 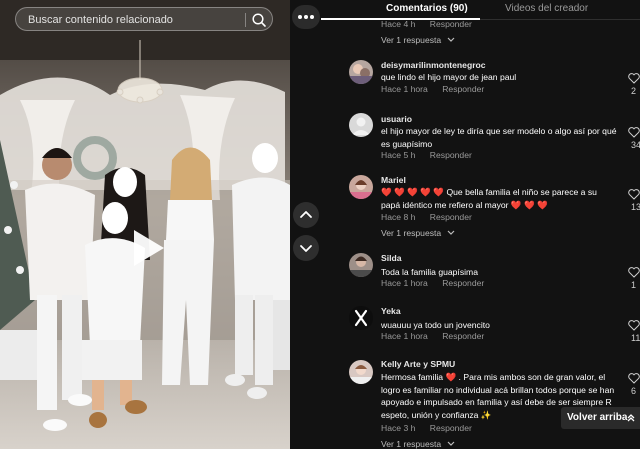 I want to click on comment-text: que lindo el hijo mayor de jean paul, so click(x=449, y=77).